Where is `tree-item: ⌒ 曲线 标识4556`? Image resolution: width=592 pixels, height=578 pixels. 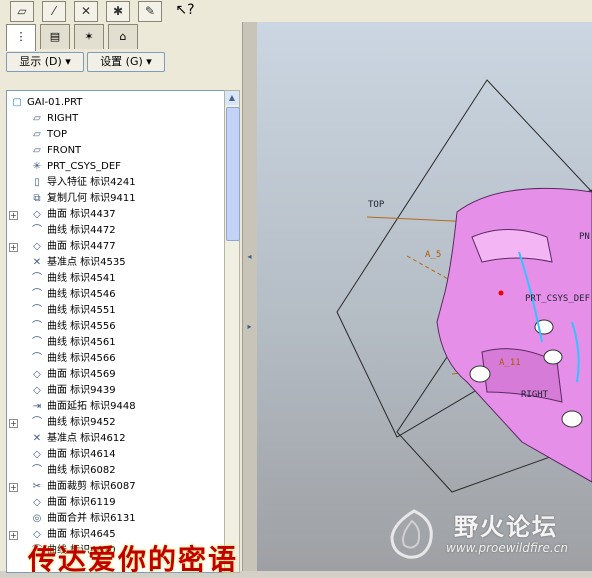
tree-item: ⌒ 曲线 标识4556 is located at coordinates (116, 327).